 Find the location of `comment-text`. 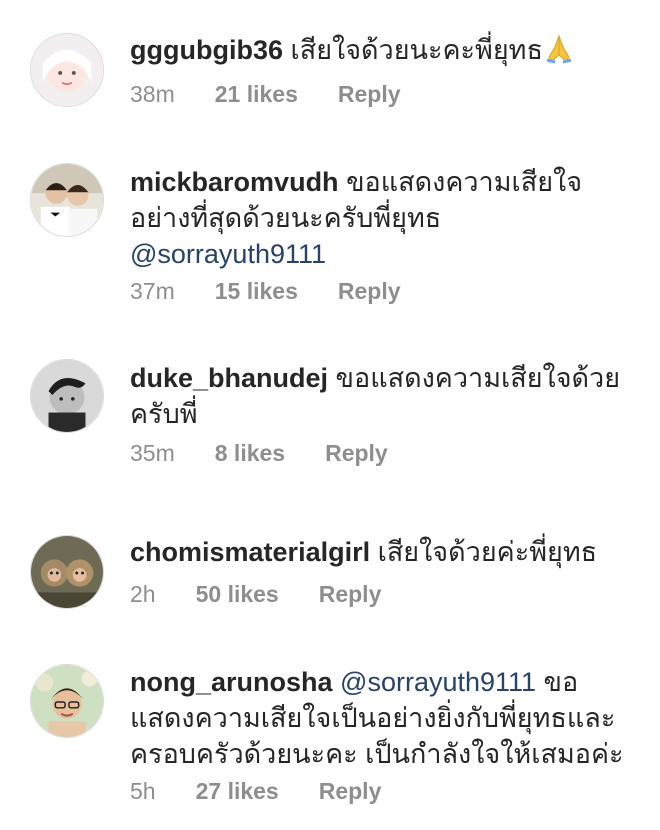

comment-text is located at coordinates (337, 682).